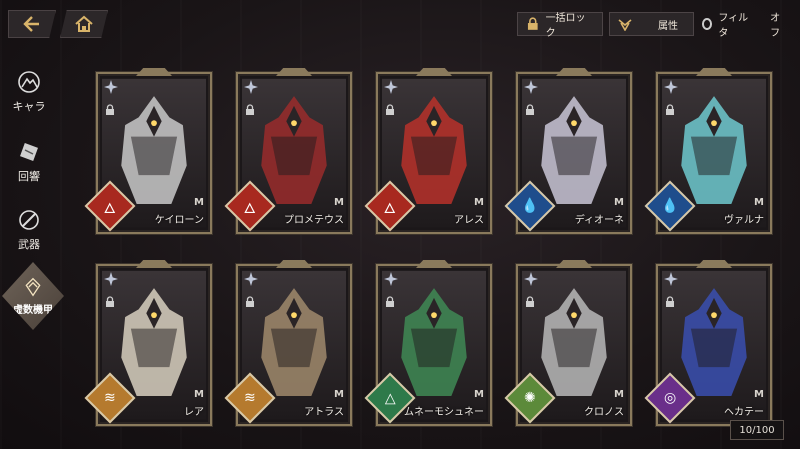 This screenshot has width=800, height=449. What do you see at coordinates (744, 220) in the screenshot?
I see `mech-name: ヴァルナ` at bounding box center [744, 220].